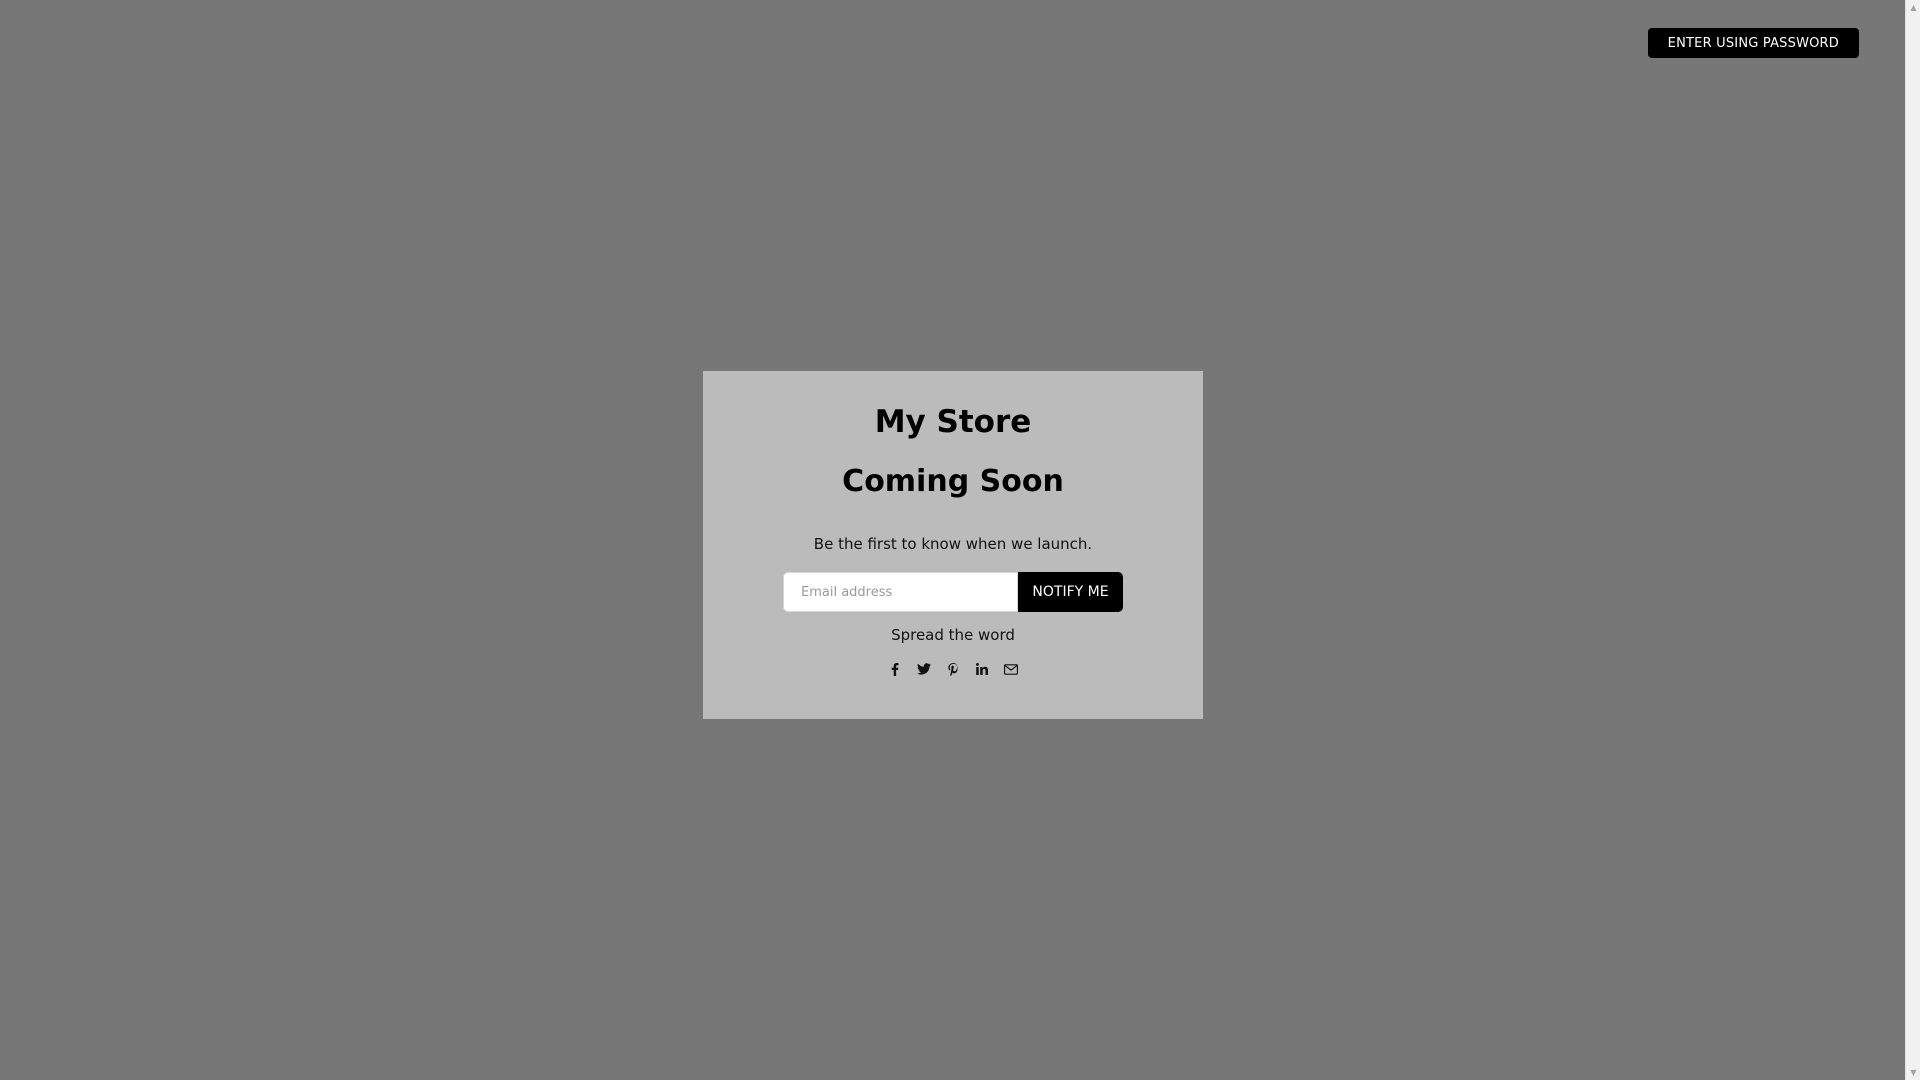 The width and height of the screenshot is (1920, 1080). Describe the element at coordinates (1070, 592) in the screenshot. I see `notify-me-button: NOTIFY ME` at that location.